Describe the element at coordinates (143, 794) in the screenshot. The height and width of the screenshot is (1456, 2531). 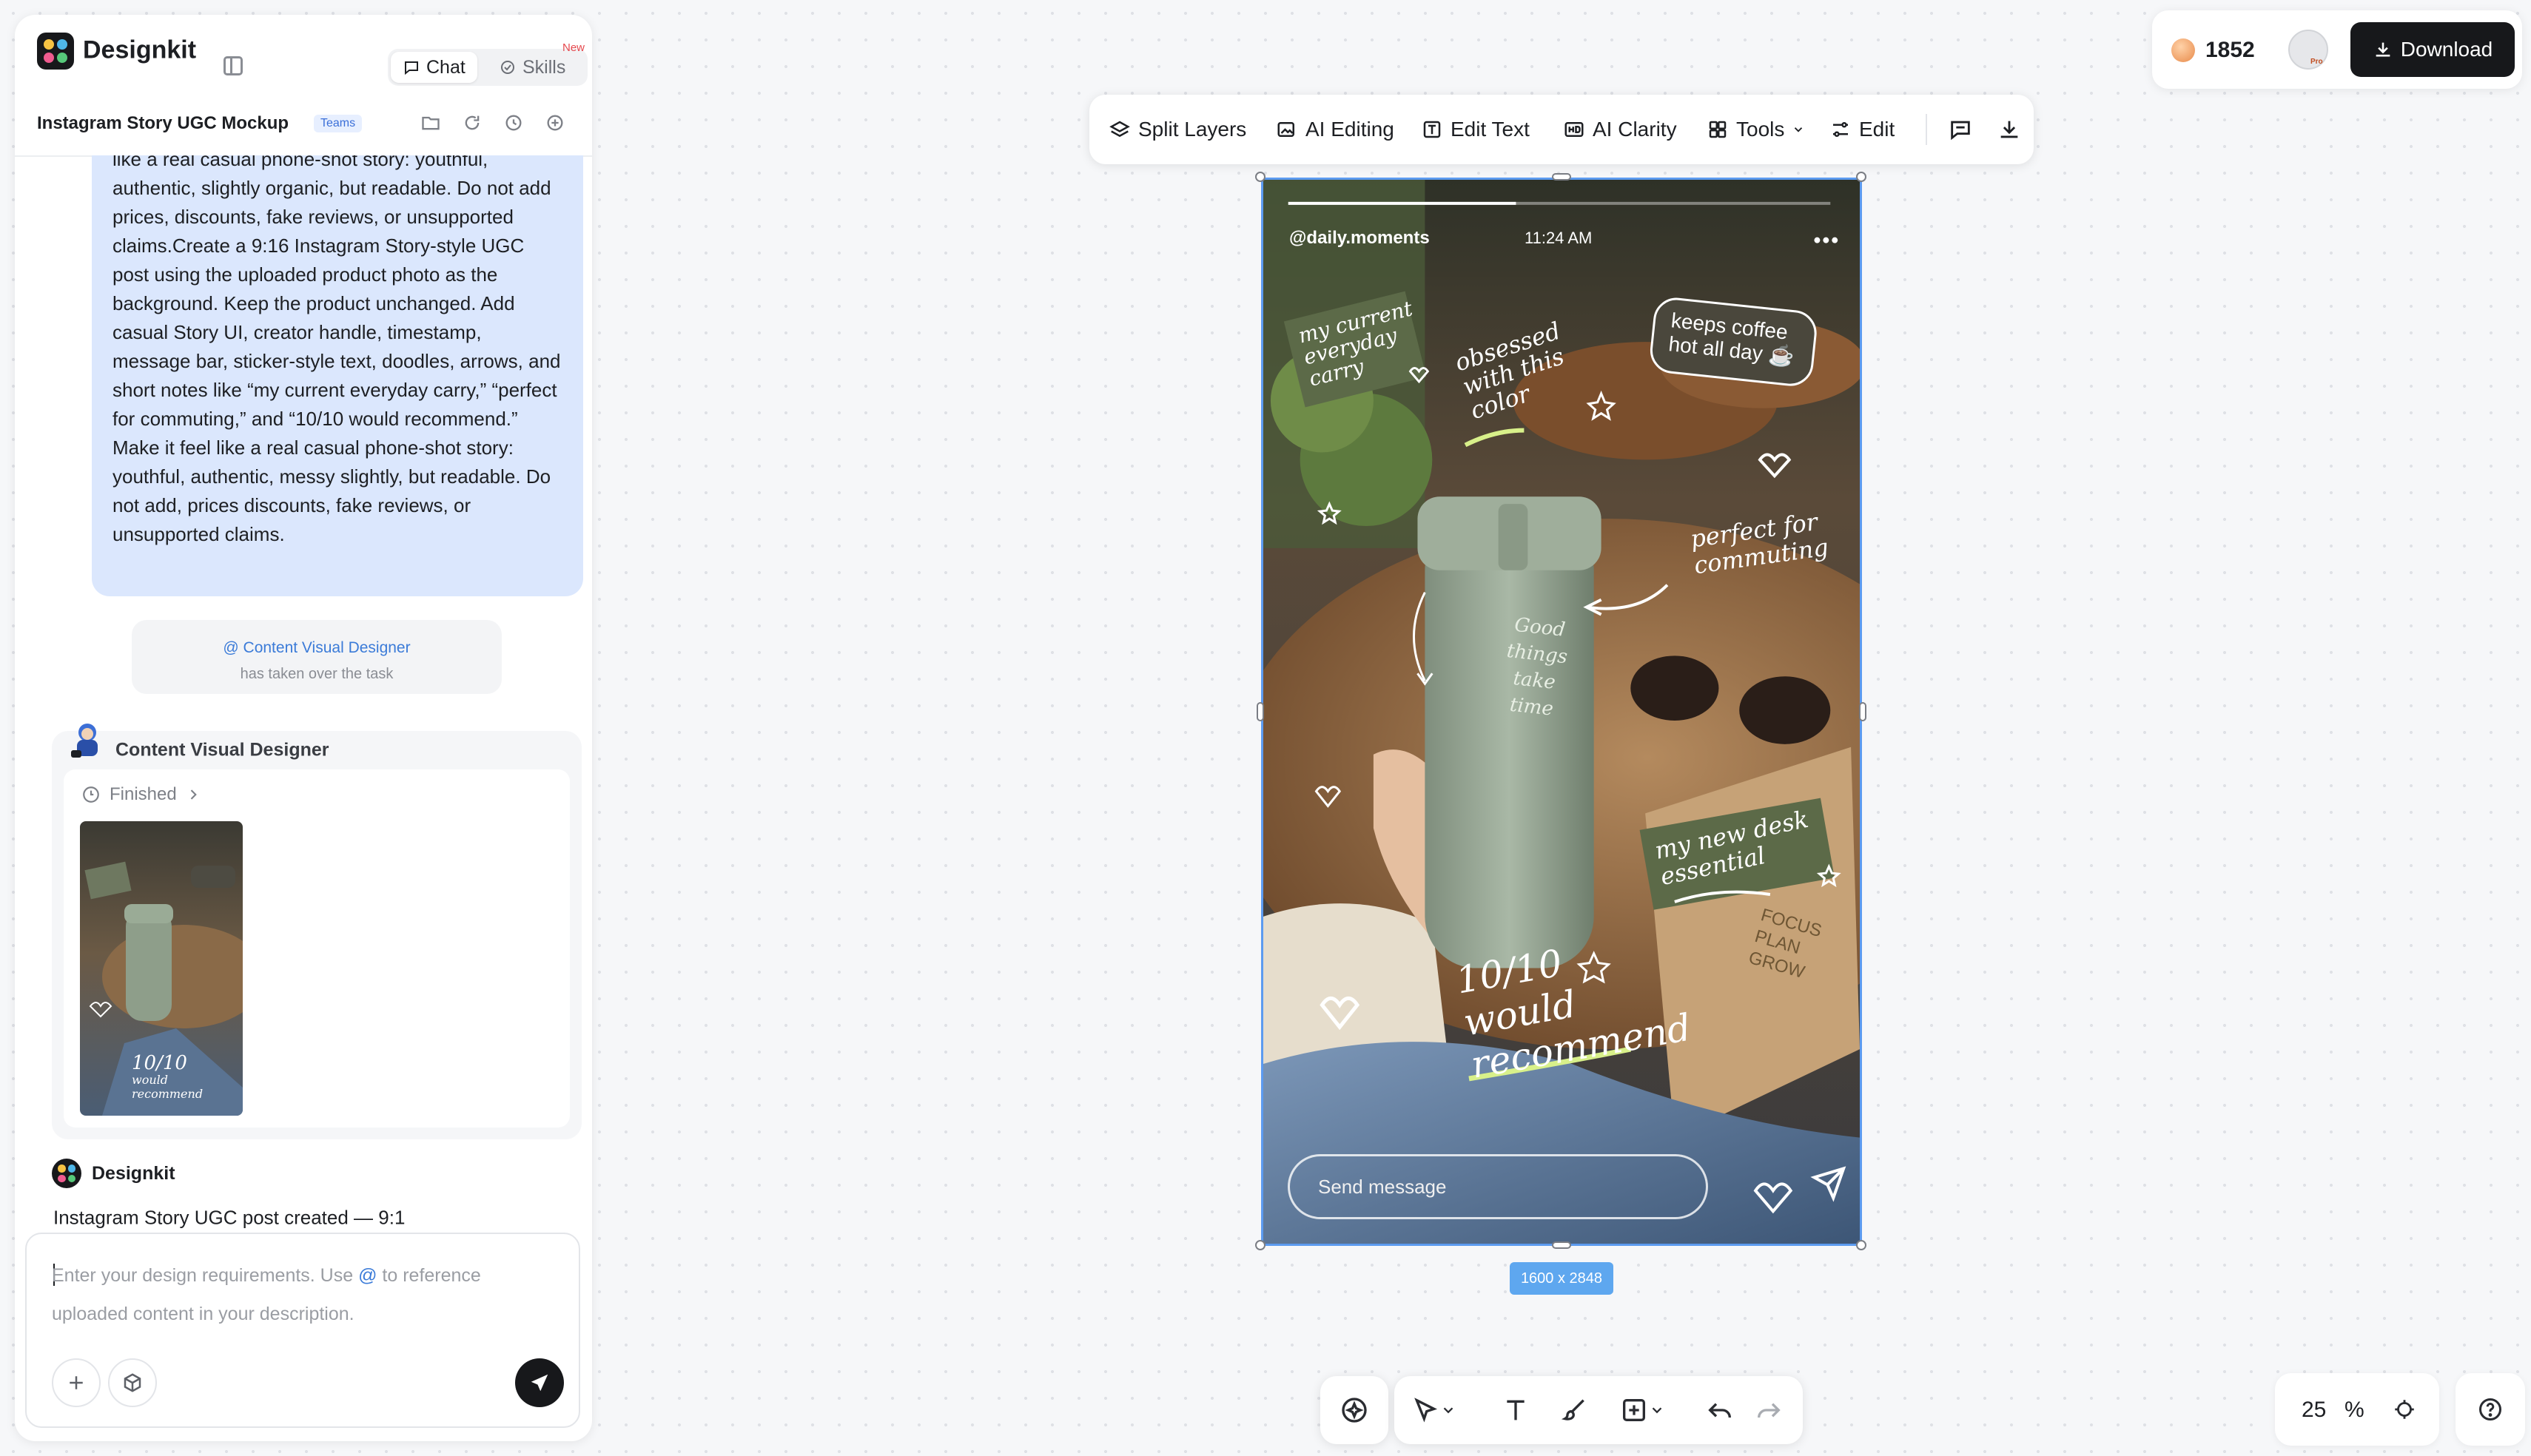
I see `task-status-label: Finished` at that location.